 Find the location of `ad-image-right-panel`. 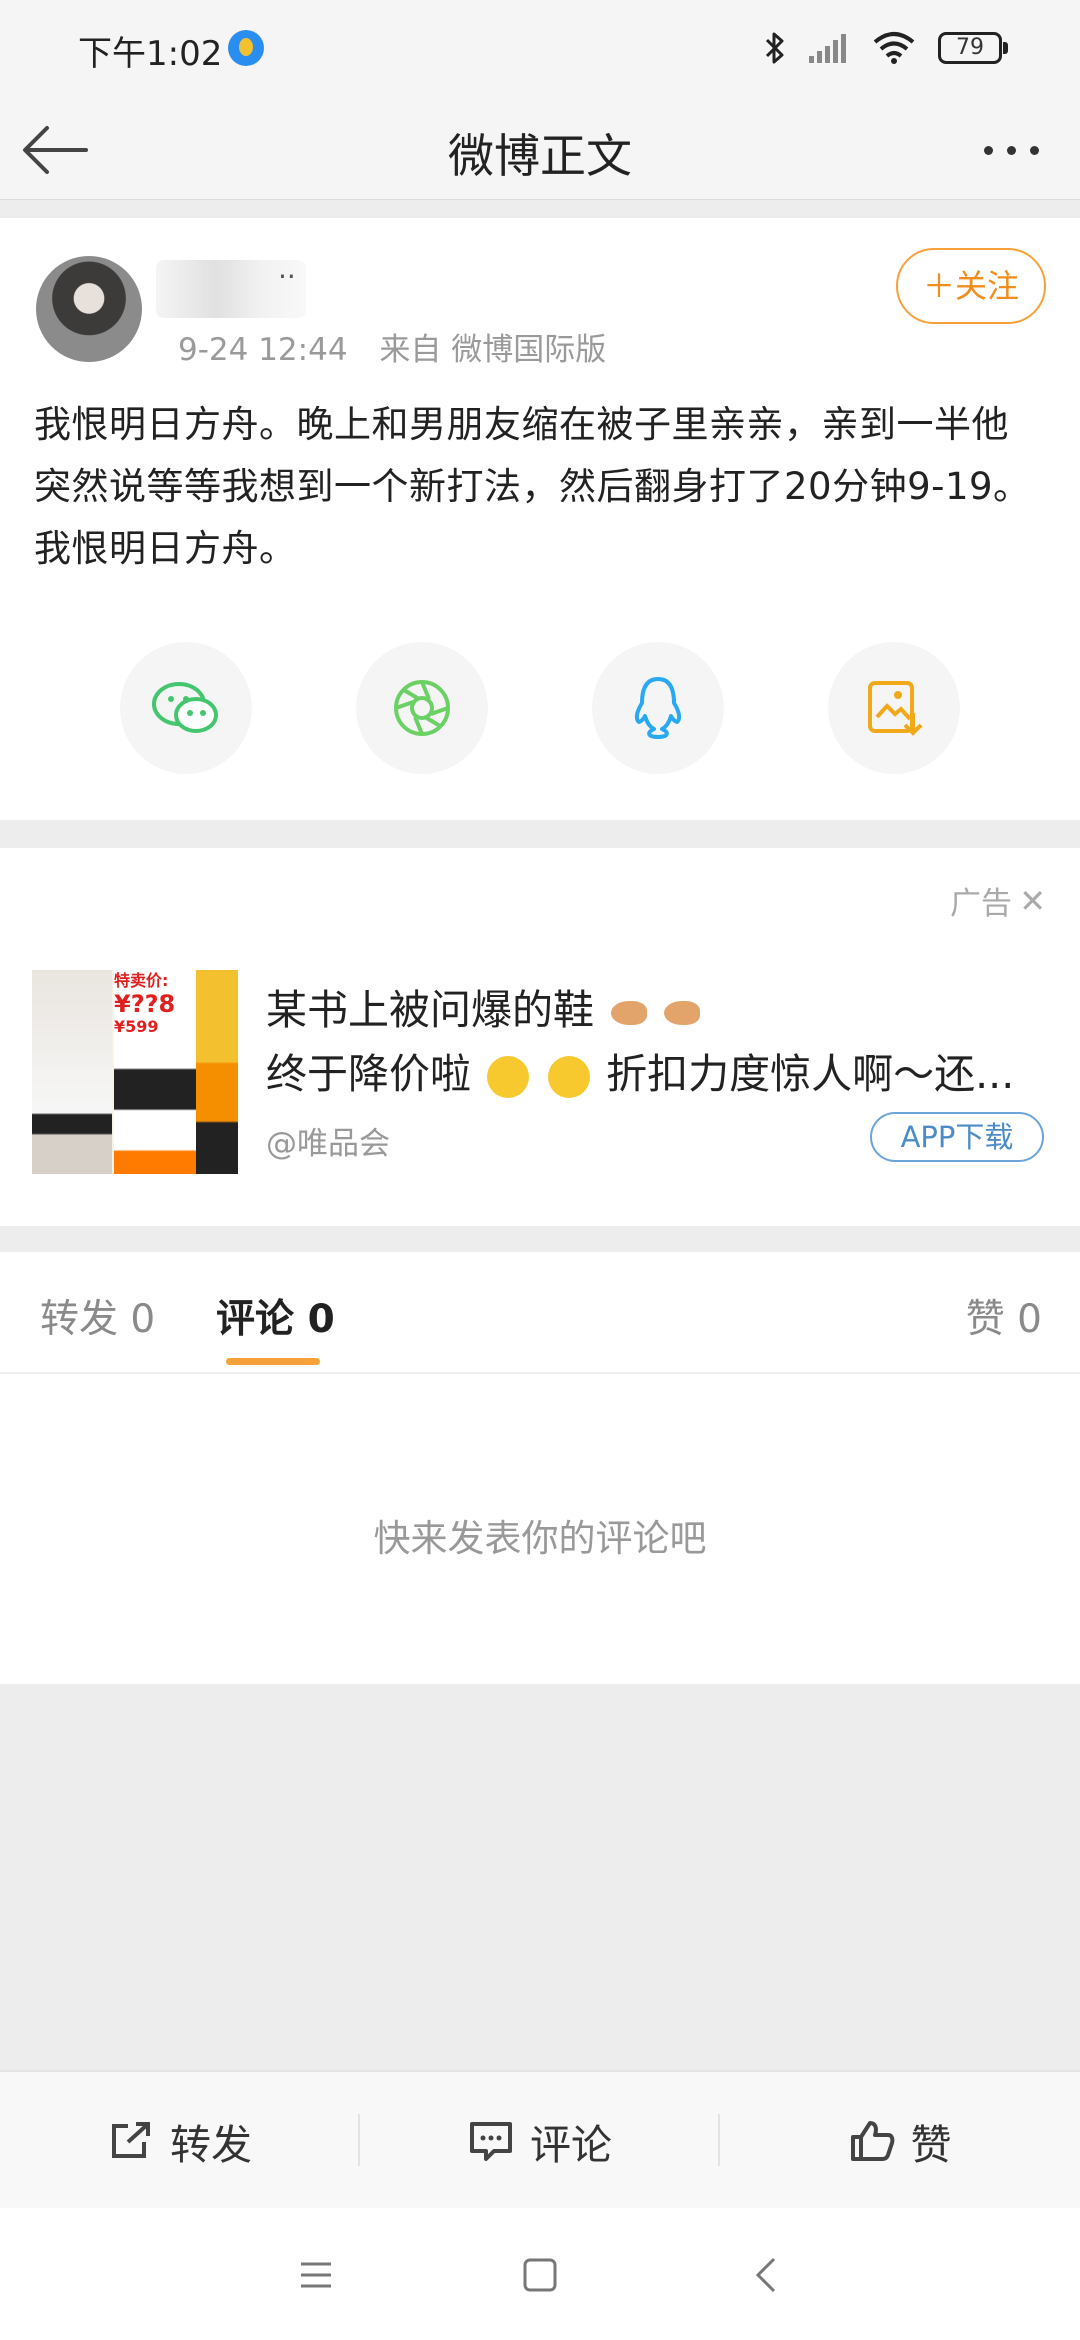

ad-image-right-panel is located at coordinates (217, 1072).